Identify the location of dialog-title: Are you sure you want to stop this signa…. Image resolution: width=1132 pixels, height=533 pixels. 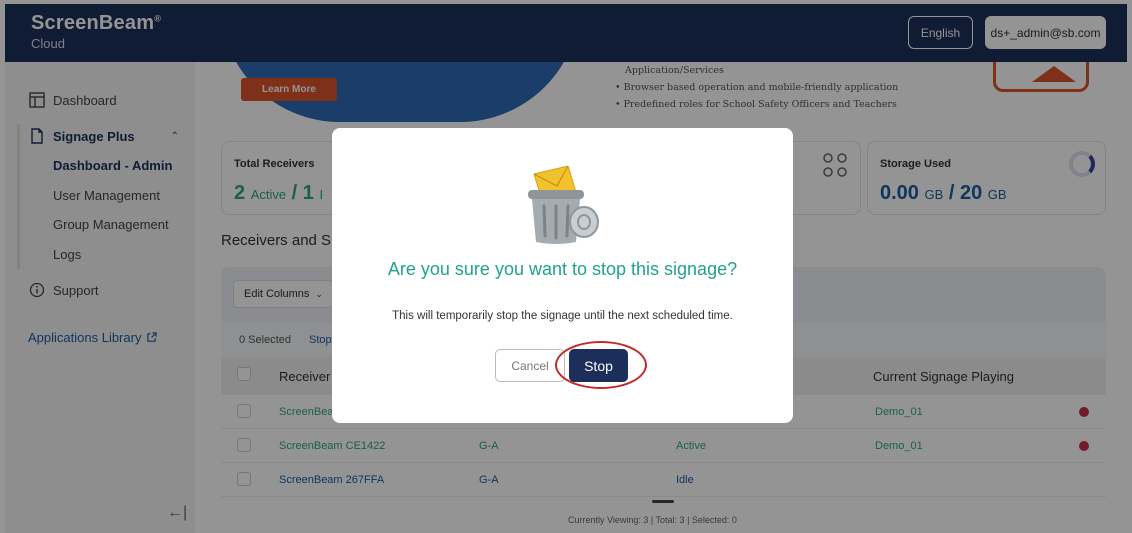
(562, 269).